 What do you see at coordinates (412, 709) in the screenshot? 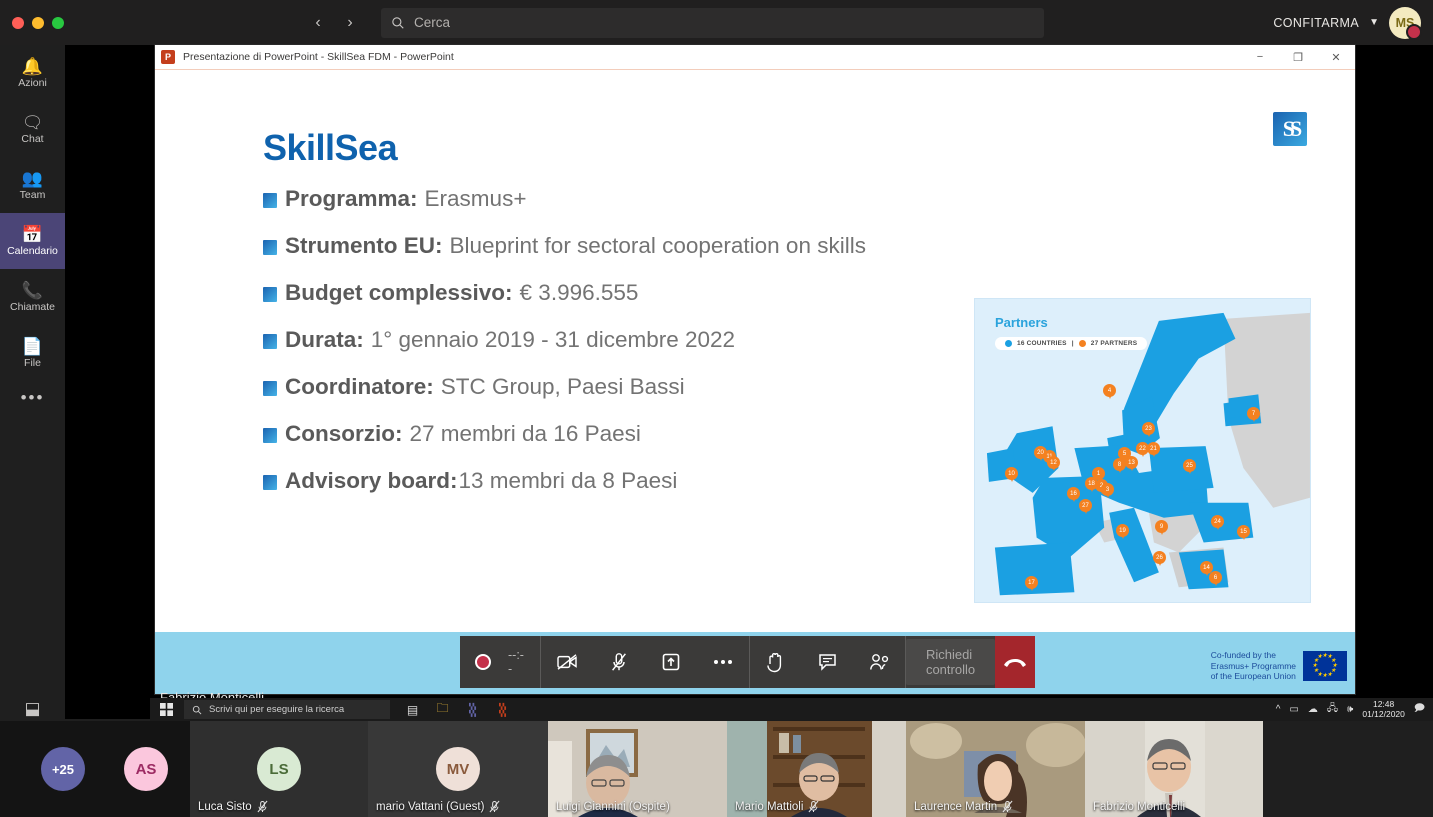
I see `task-view-icon: ▤` at bounding box center [412, 709].